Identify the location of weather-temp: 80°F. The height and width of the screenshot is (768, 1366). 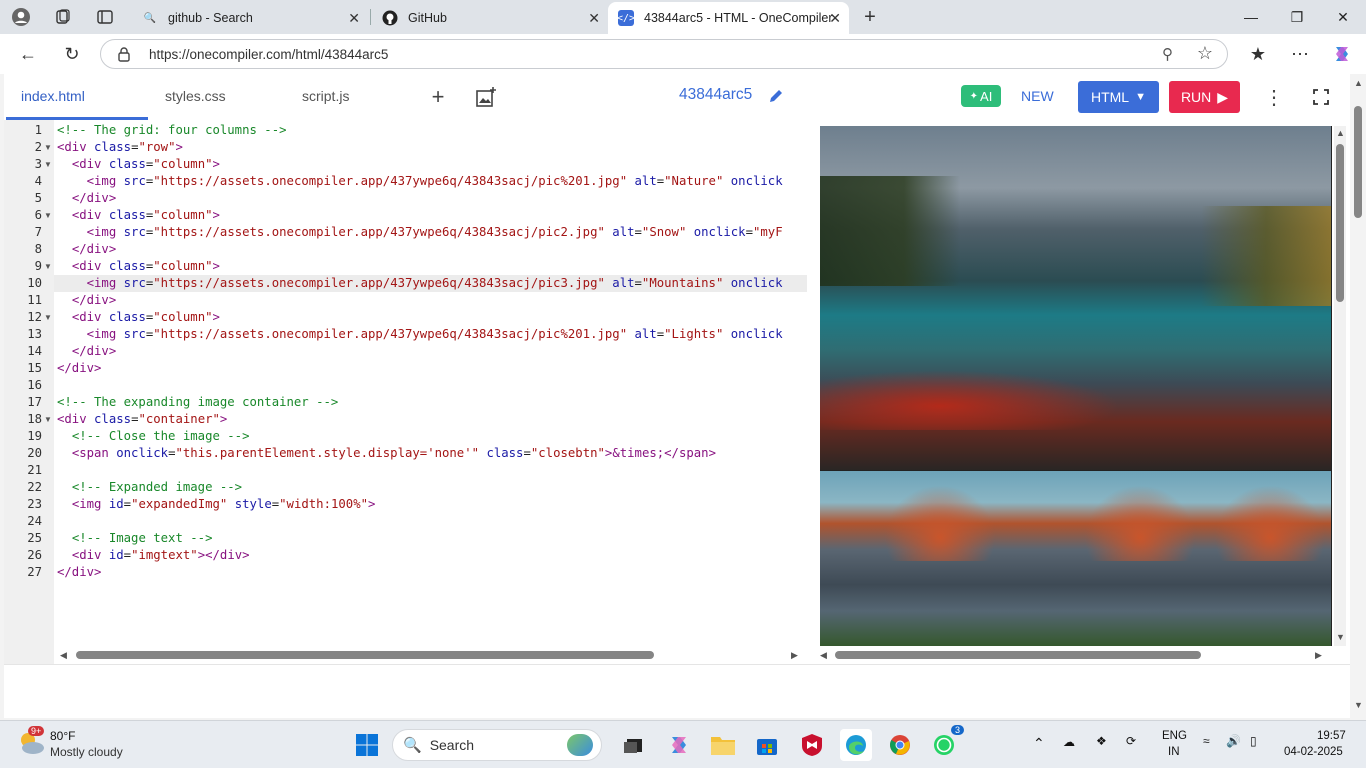
(62, 736).